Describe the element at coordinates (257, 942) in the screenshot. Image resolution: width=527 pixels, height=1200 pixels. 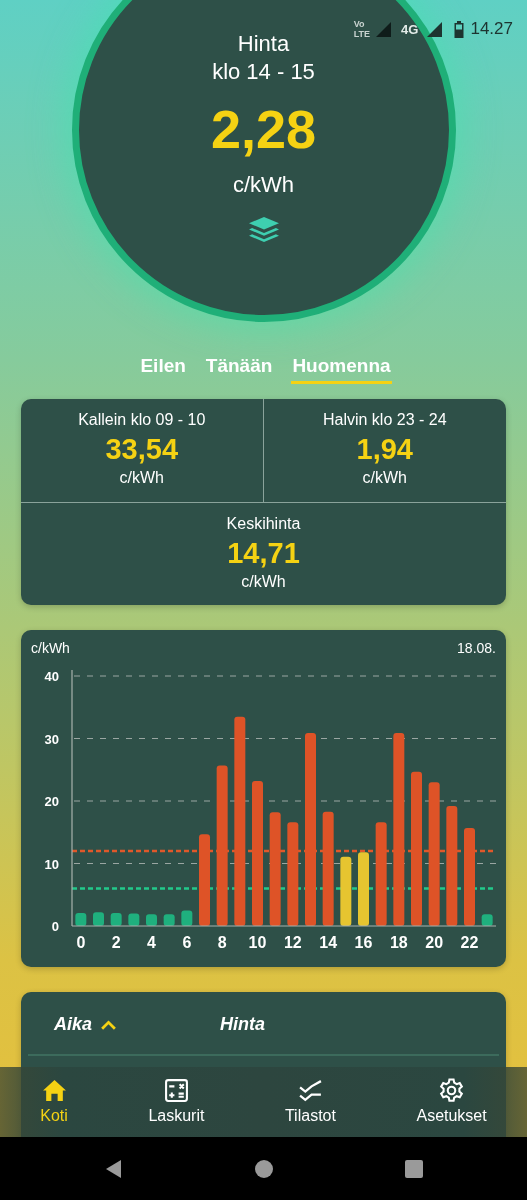
I see `x-tick-label: 10` at that location.